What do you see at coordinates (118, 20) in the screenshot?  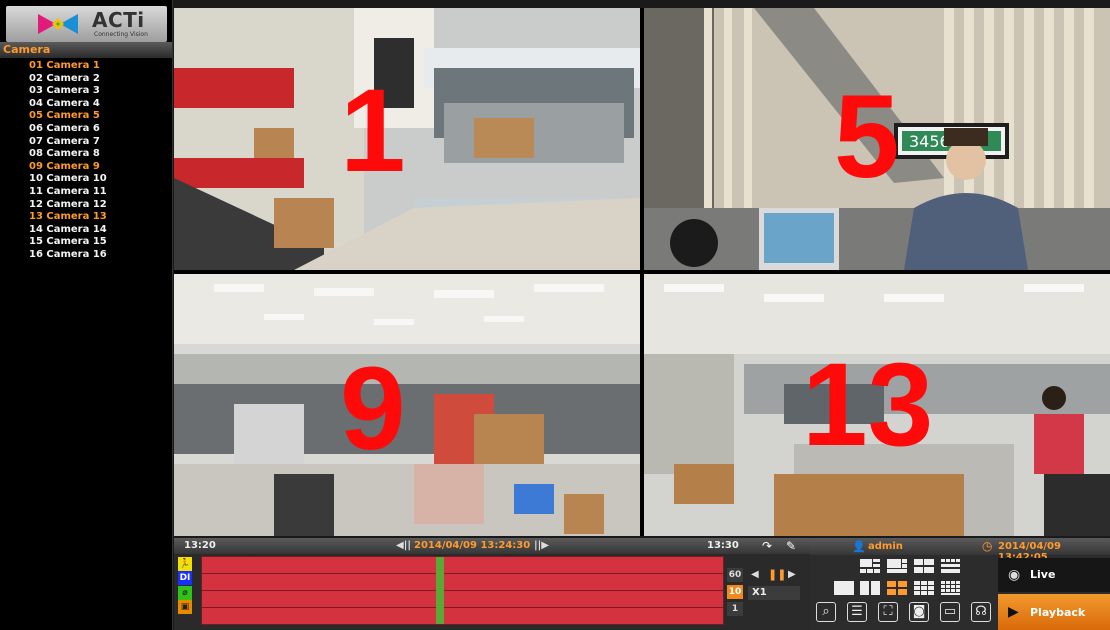 I see `brand-name: ACTi` at bounding box center [118, 20].